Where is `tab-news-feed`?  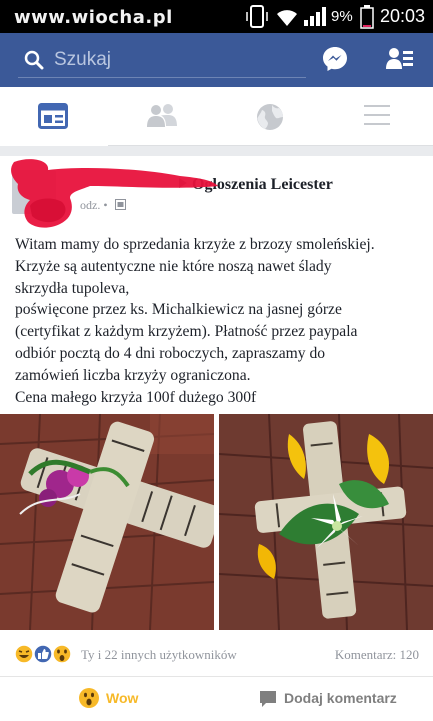
tab-news-feed is located at coordinates (54, 116).